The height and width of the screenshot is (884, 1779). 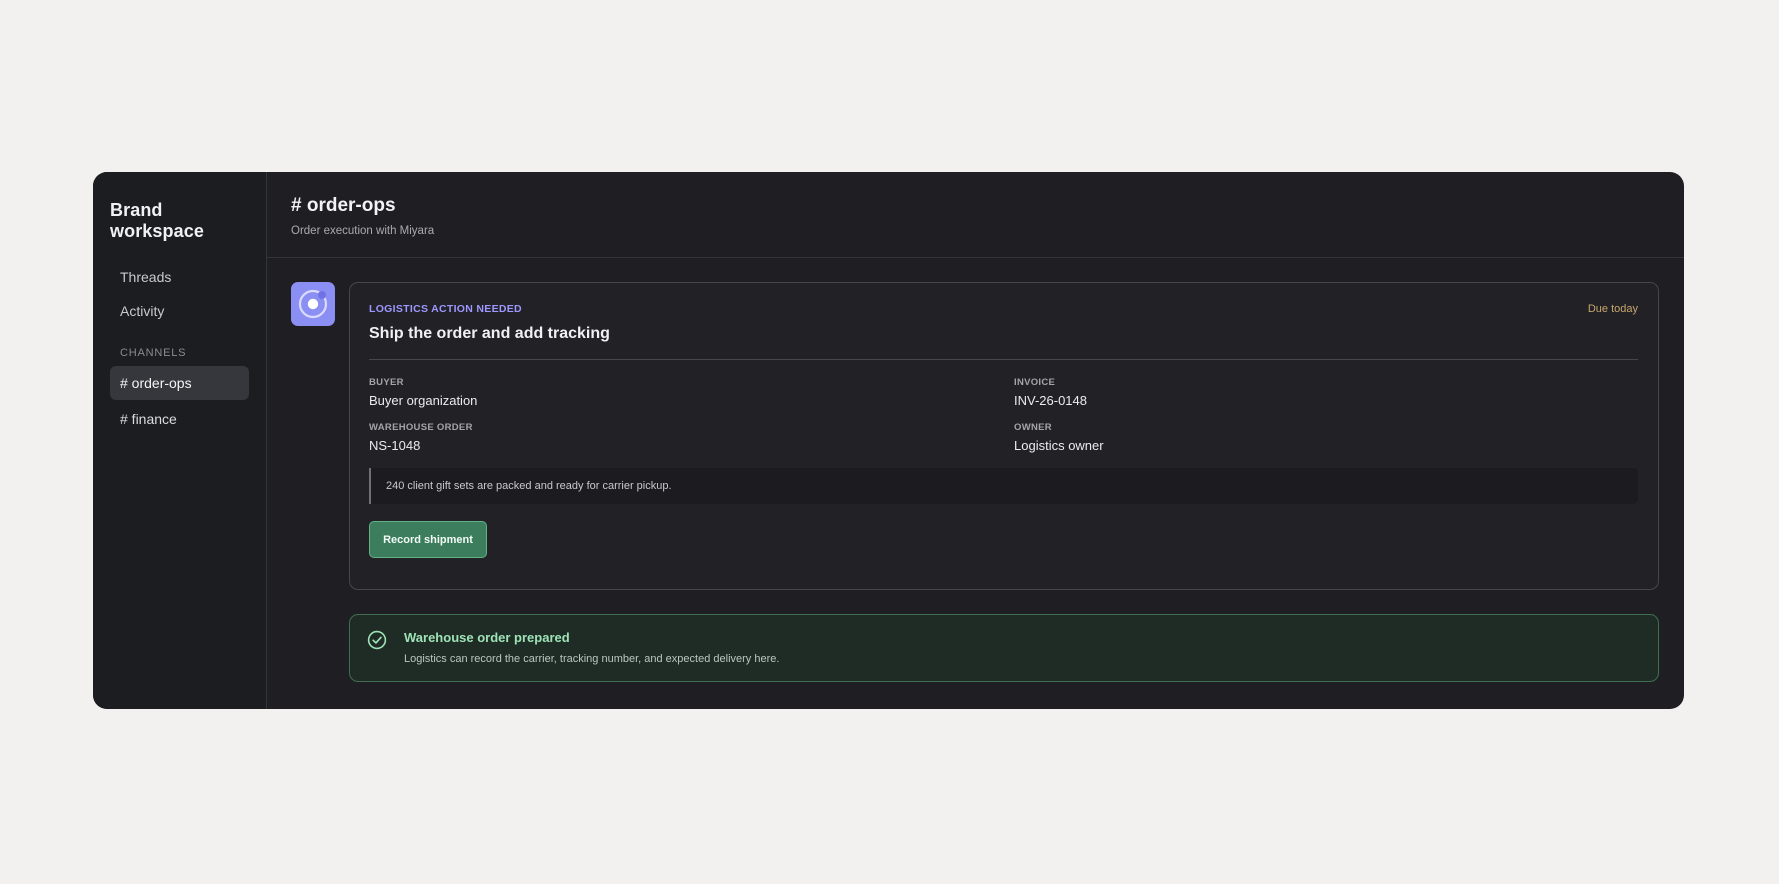 What do you see at coordinates (1326, 392) in the screenshot?
I see `field-invoice: INVOICE INV-26-0148` at bounding box center [1326, 392].